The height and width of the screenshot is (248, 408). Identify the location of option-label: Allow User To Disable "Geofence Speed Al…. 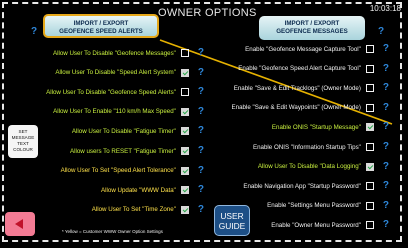
(111, 92).